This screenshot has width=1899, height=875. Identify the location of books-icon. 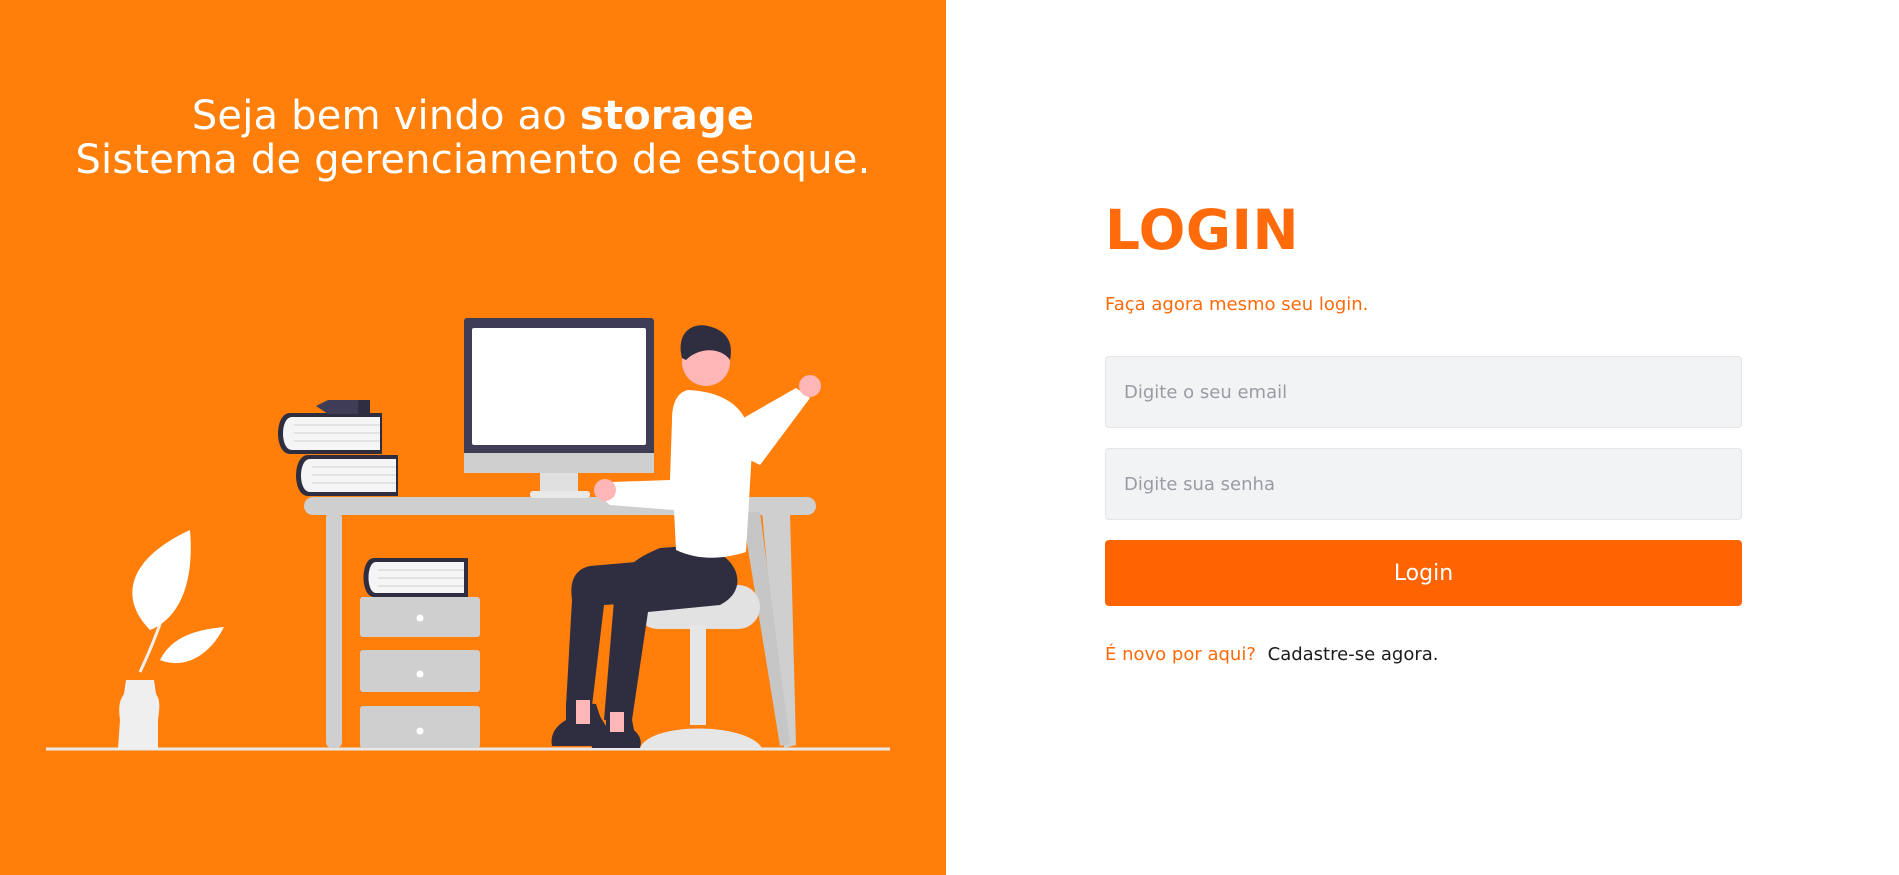
(415, 577).